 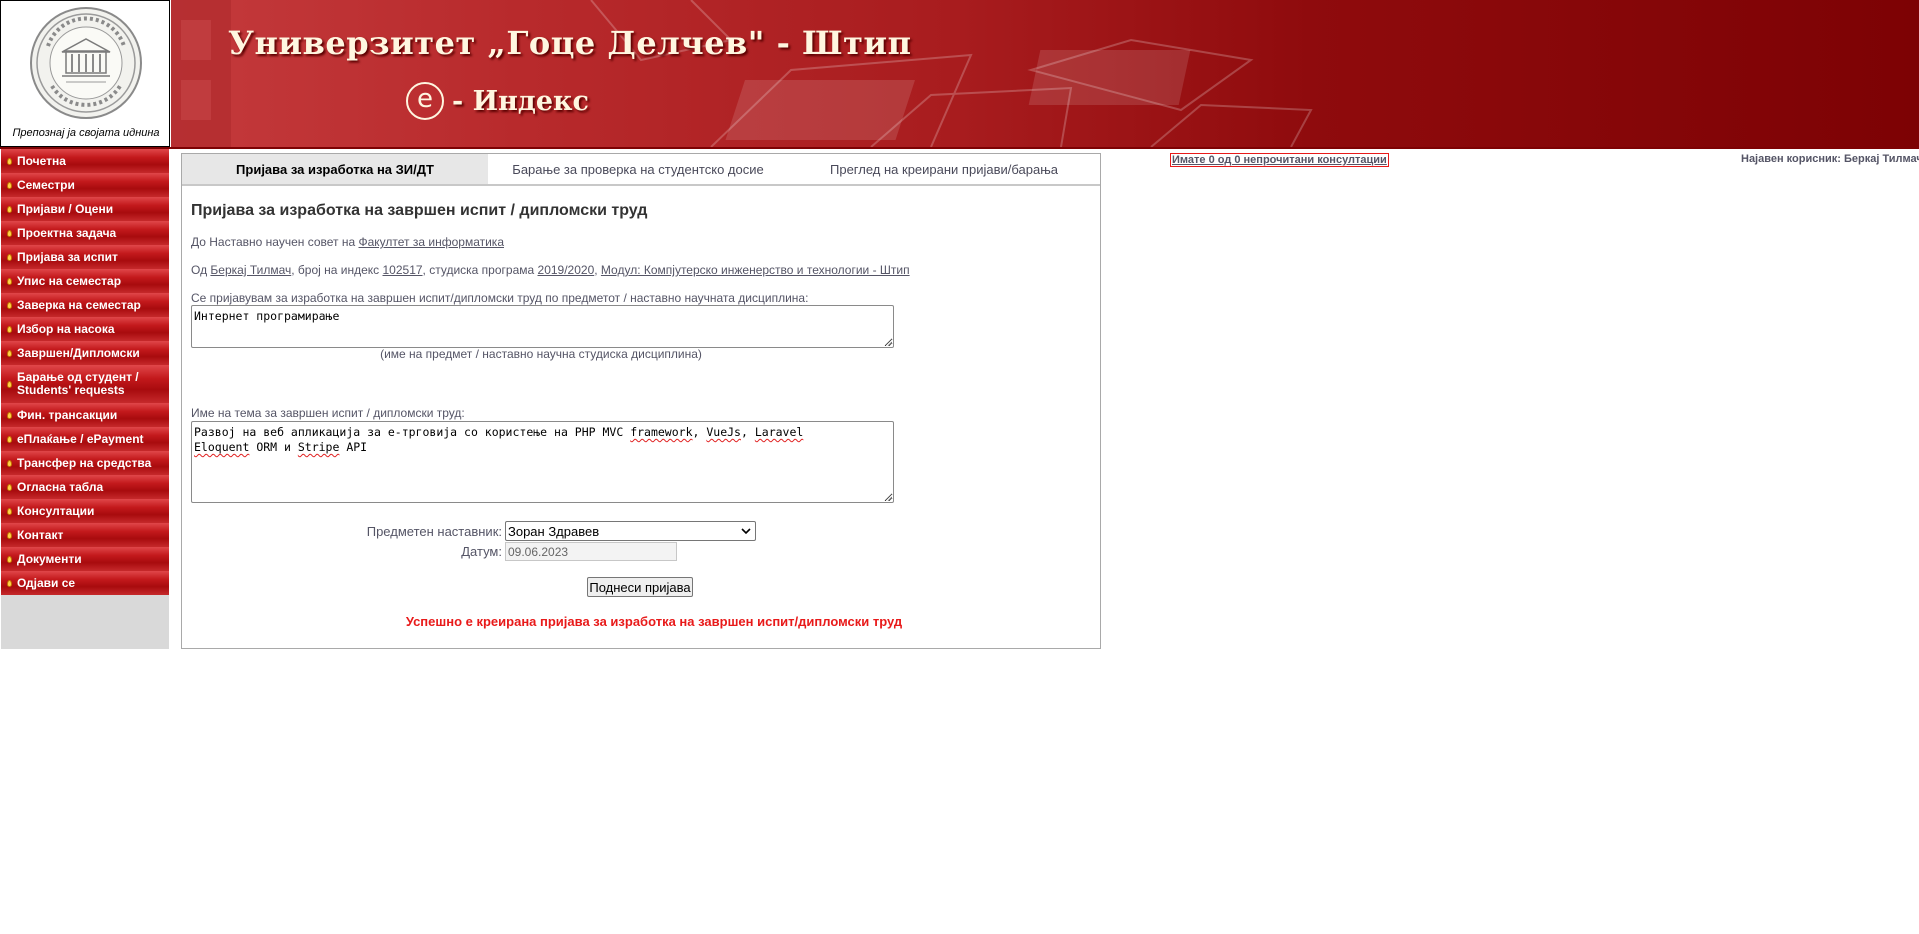 I want to click on sidebar-item-track-selection: Избор на насока, so click(x=85, y=329).